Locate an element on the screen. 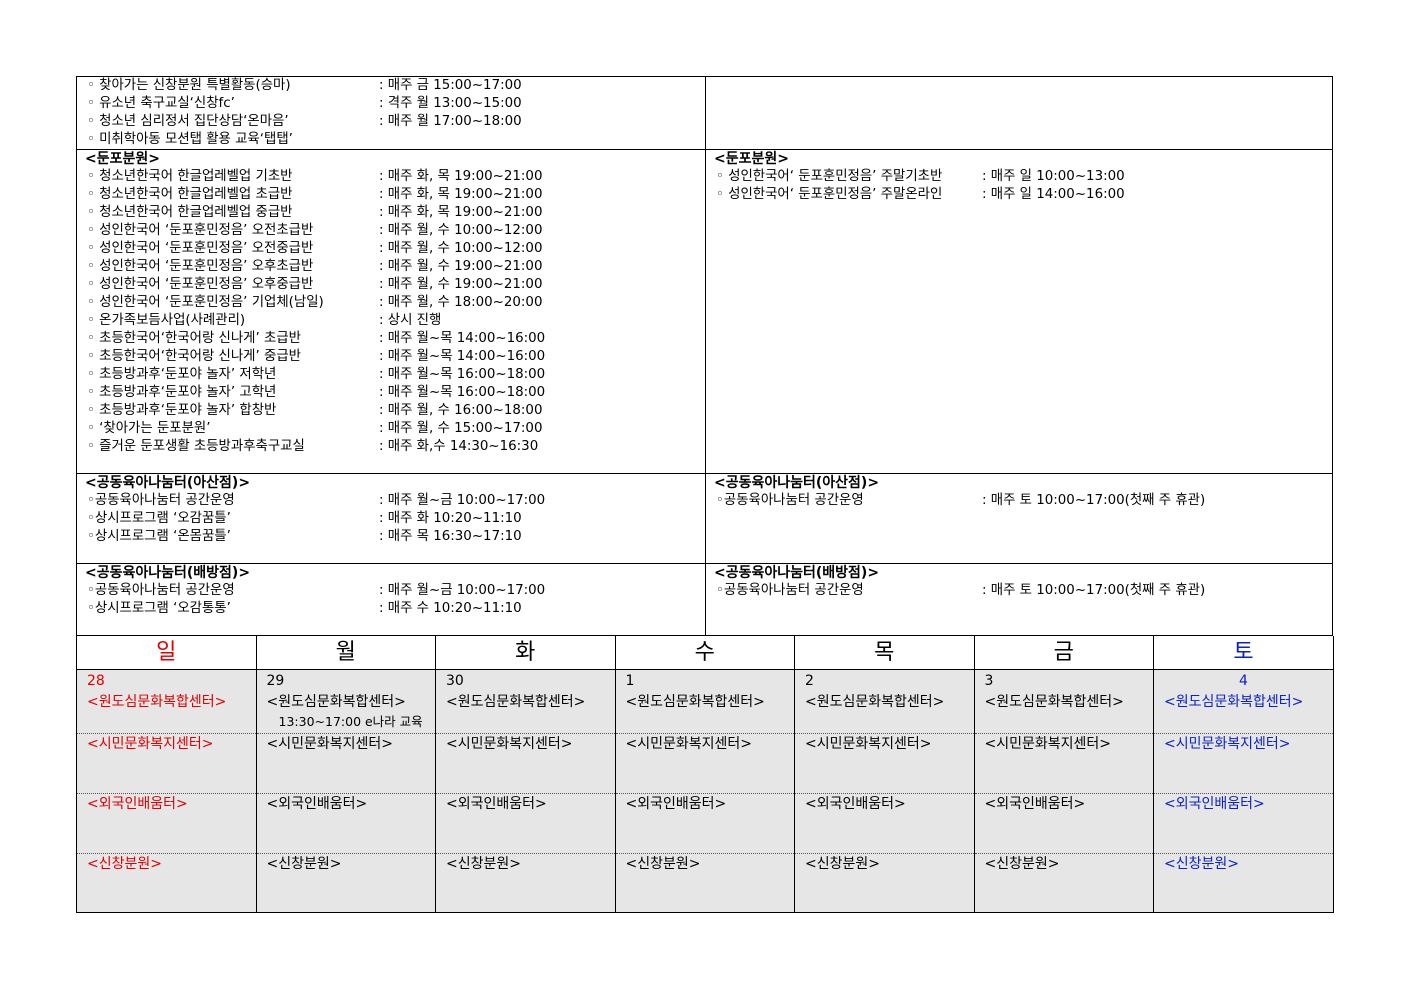 This screenshot has height=992, width=1403. program-time: : 매주 월~목 16:00~18:00 is located at coordinates (462, 374).